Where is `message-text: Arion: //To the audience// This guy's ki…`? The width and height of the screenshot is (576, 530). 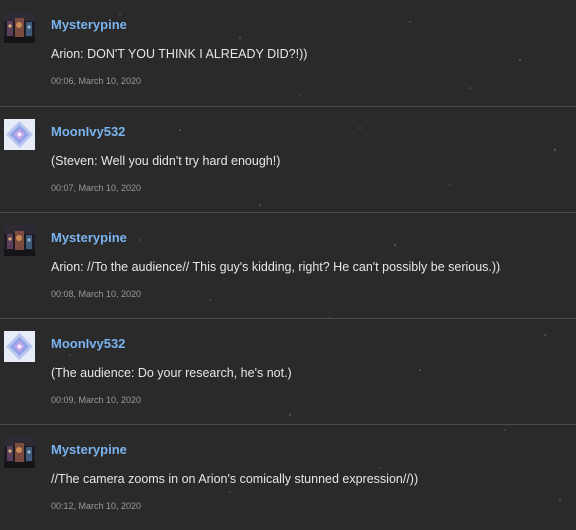
message-text: Arion: //To the audience// This guy's ki… is located at coordinates (276, 267).